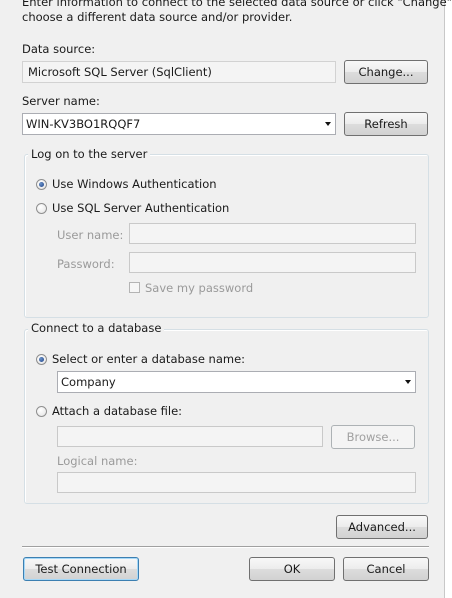 Image resolution: width=452 pixels, height=598 pixels. I want to click on database-name-combobox: Company, so click(236, 382).